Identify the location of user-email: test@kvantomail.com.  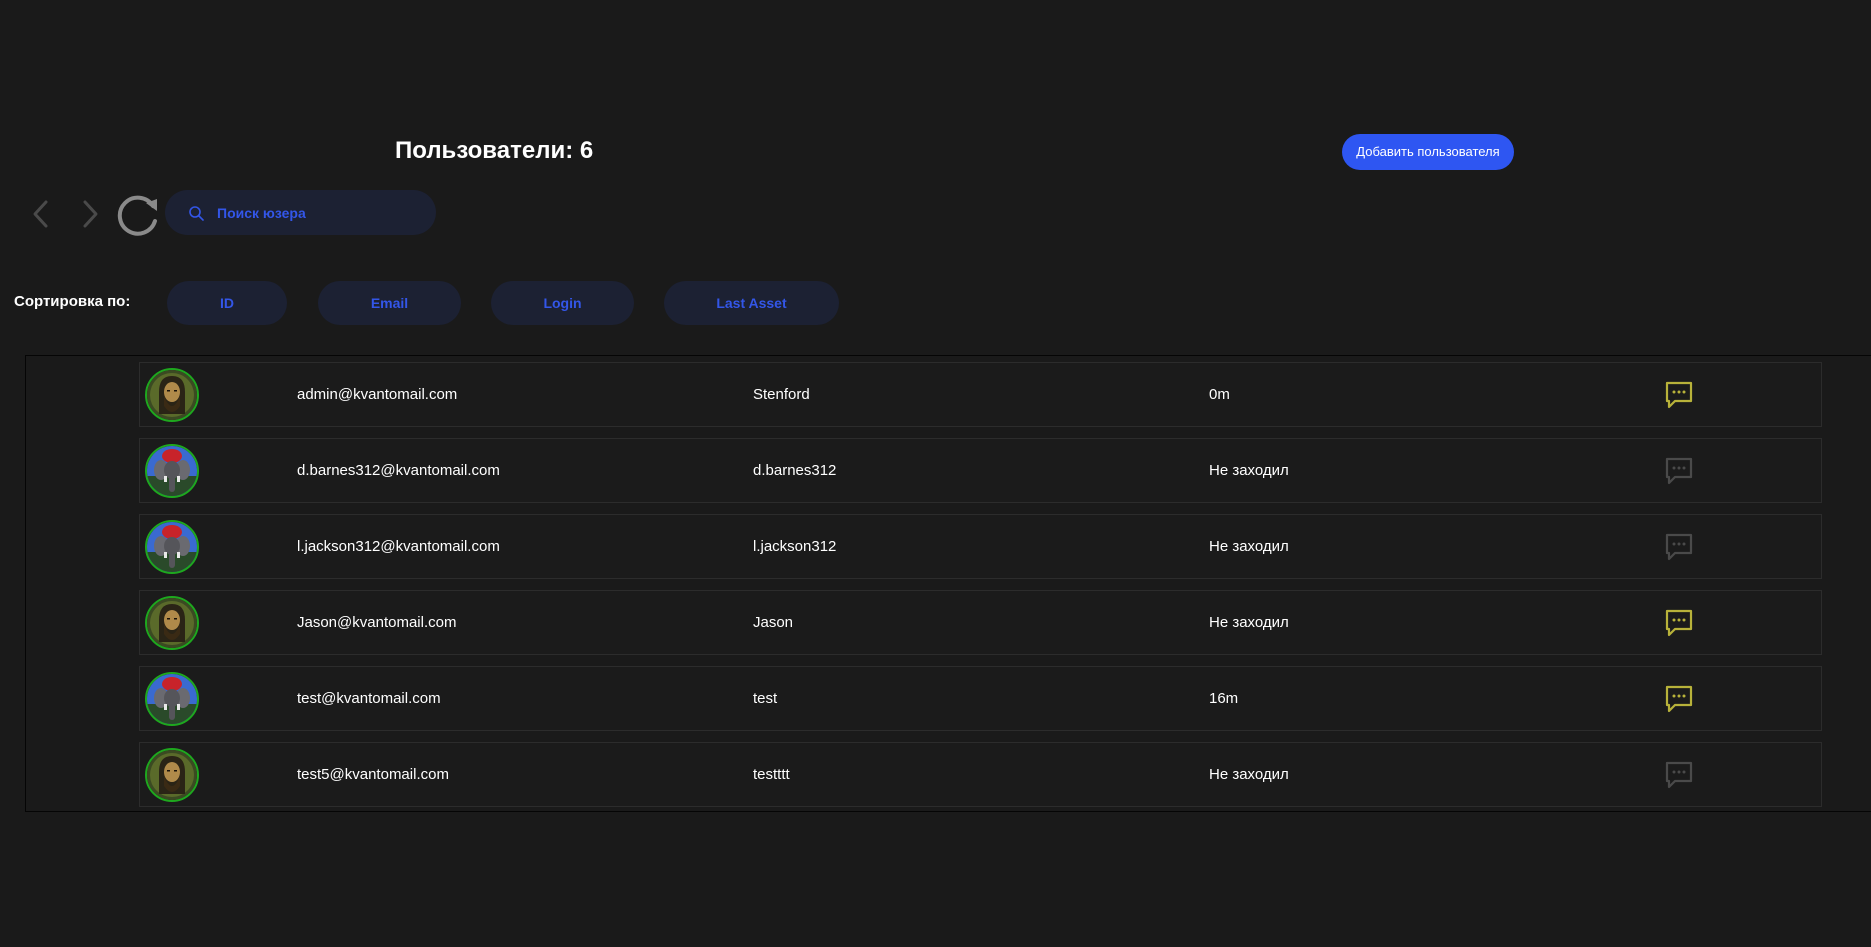
(369, 698).